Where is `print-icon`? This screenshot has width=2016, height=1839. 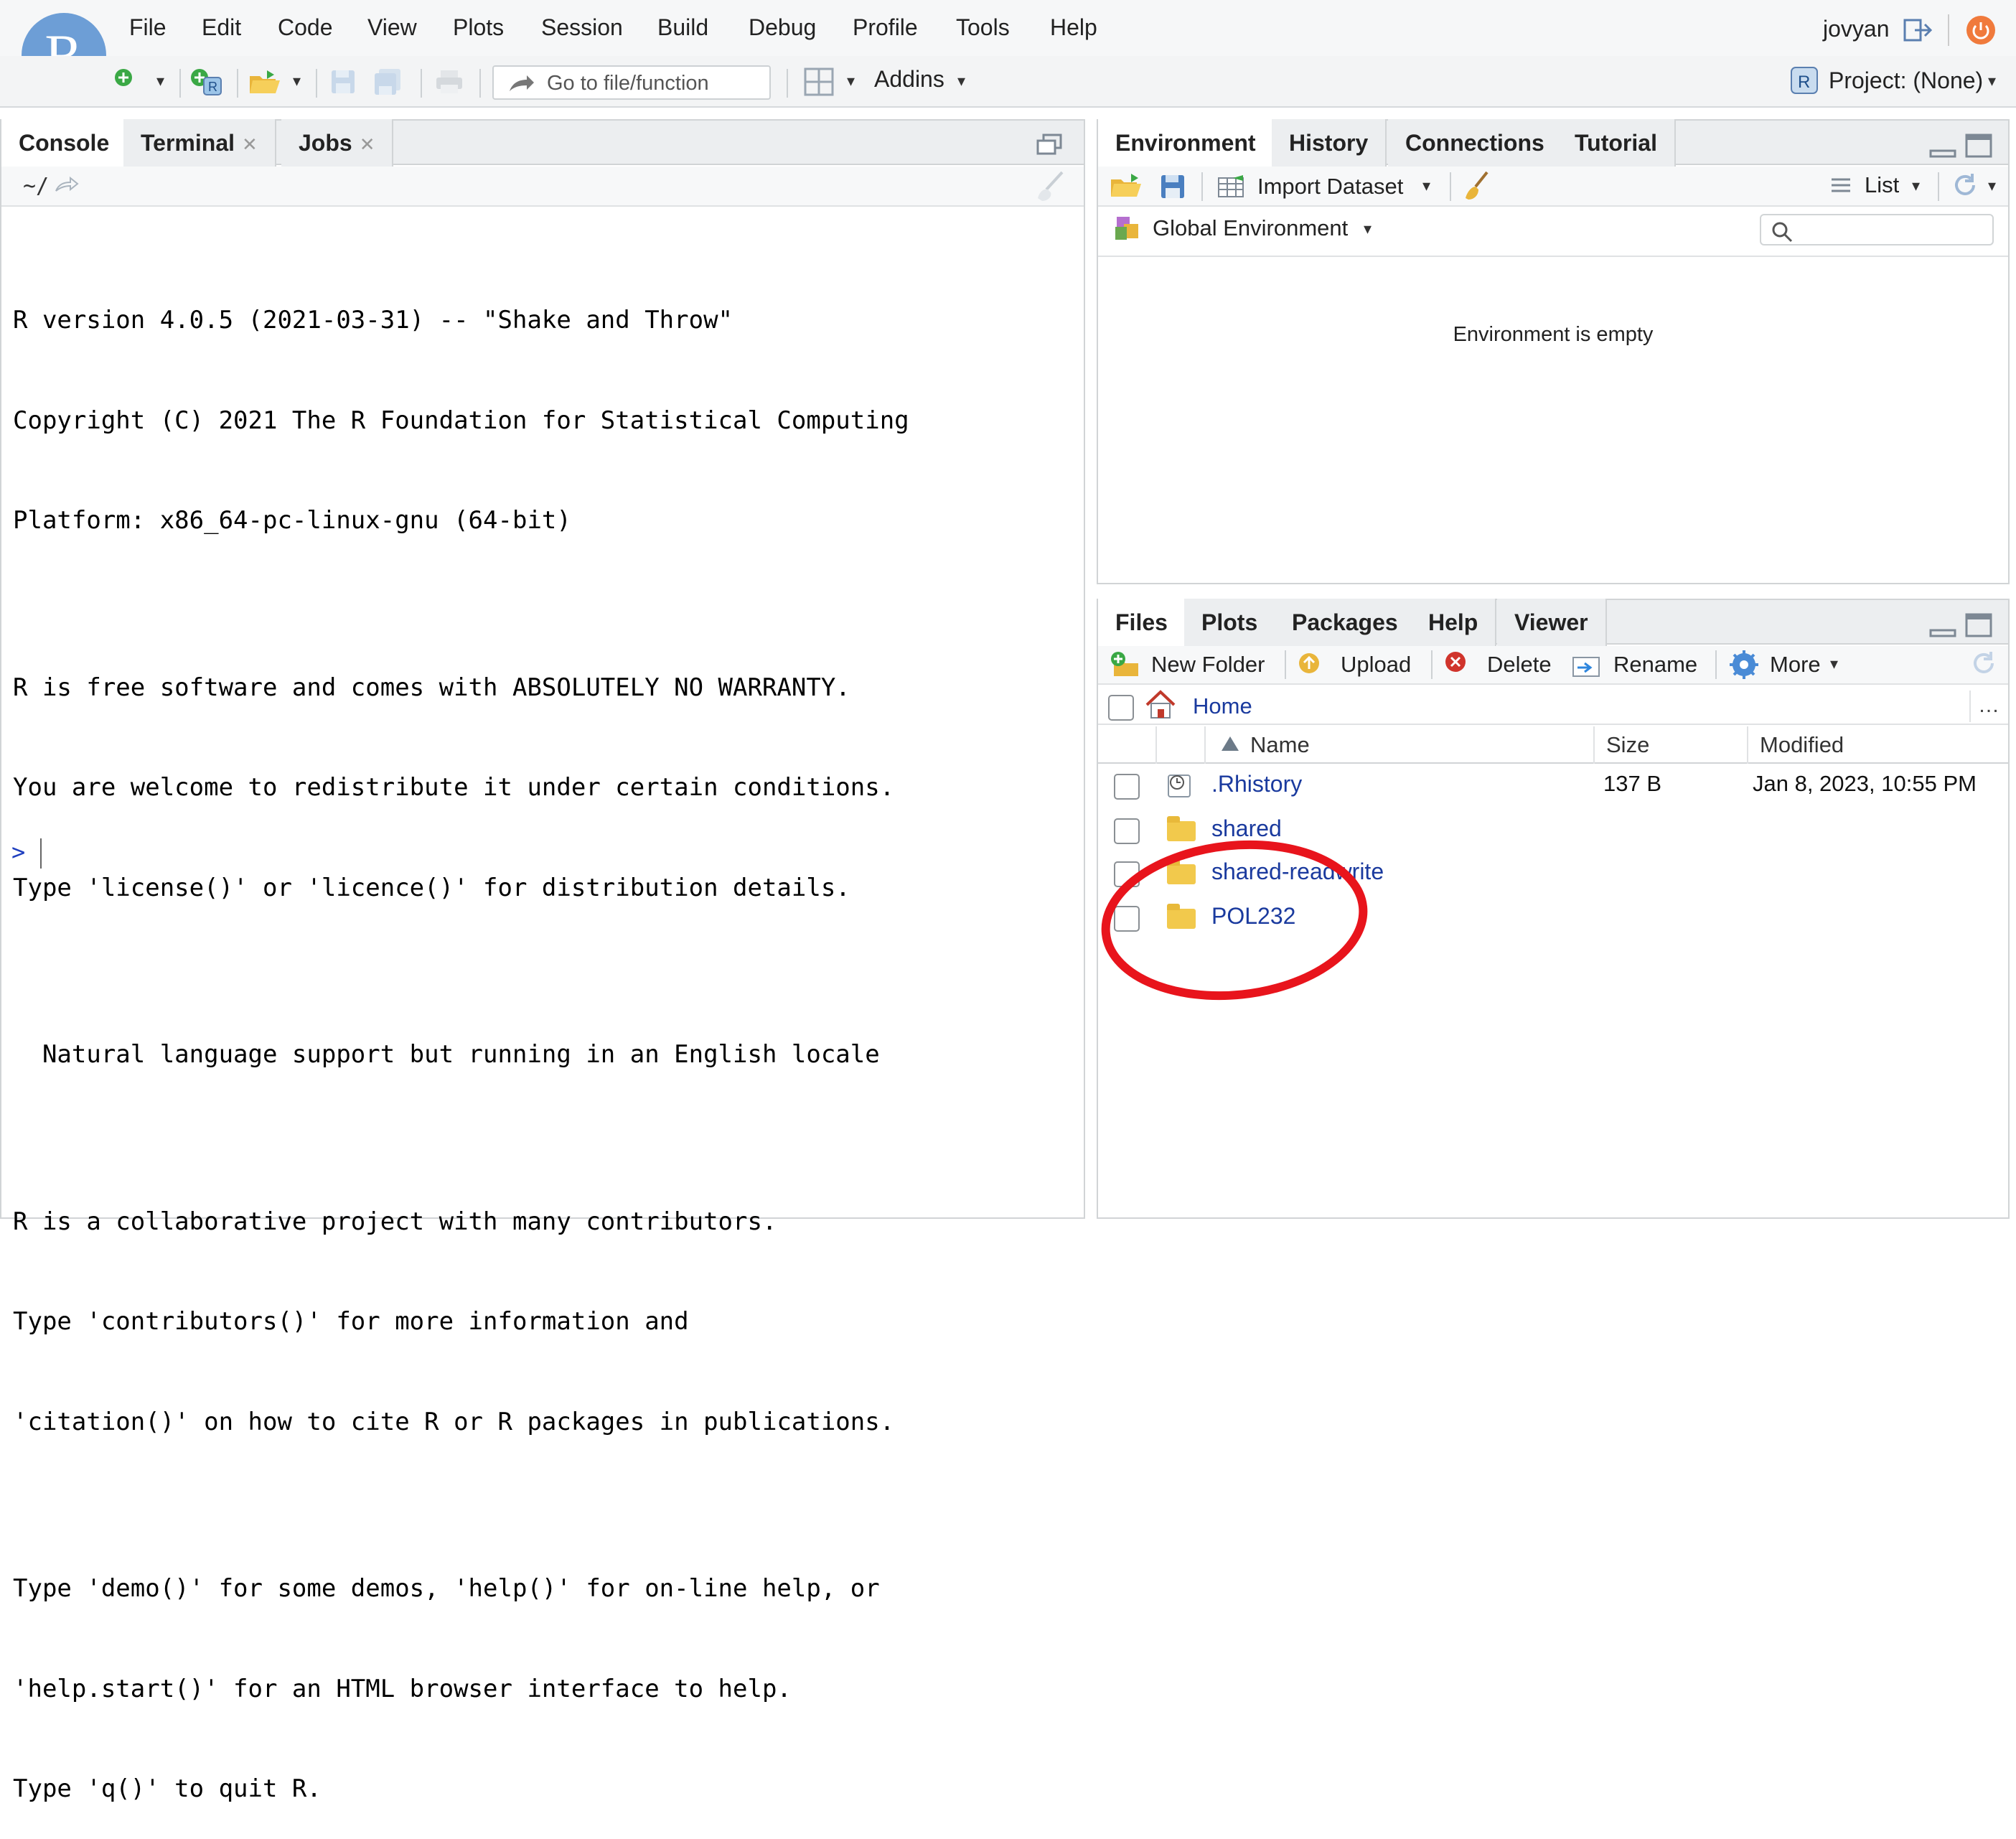 print-icon is located at coordinates (449, 84).